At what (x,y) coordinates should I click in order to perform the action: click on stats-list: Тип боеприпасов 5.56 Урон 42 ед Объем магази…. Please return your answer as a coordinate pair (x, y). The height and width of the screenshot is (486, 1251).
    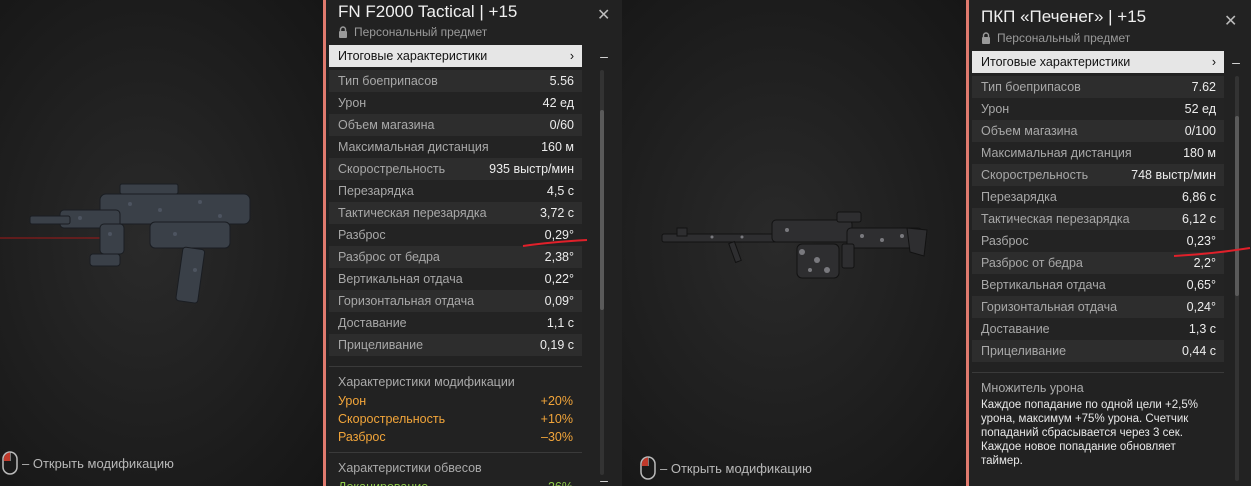
    Looking at the image, I should click on (455, 213).